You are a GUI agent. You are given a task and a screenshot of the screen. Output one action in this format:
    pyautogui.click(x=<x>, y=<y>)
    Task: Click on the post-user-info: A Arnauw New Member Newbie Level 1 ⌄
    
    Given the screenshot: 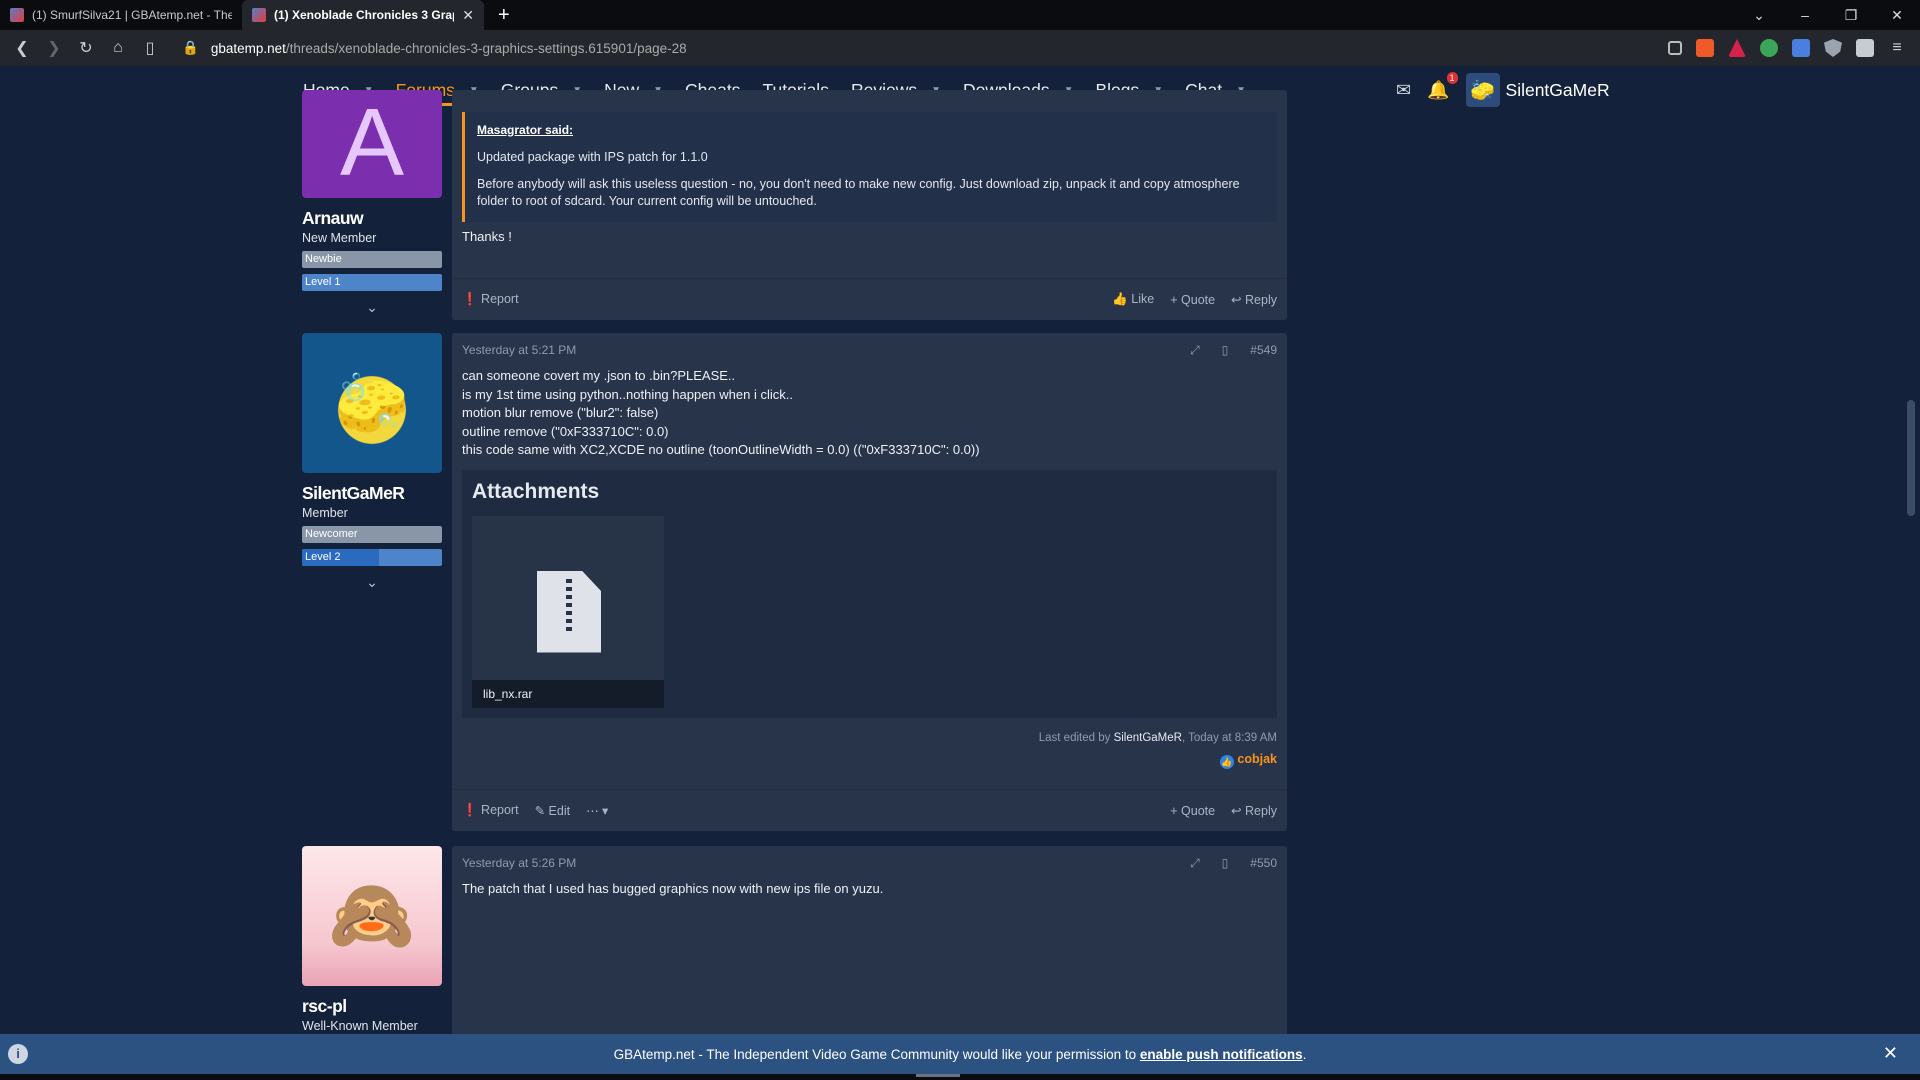 What is the action you would take?
    pyautogui.click(x=372, y=202)
    